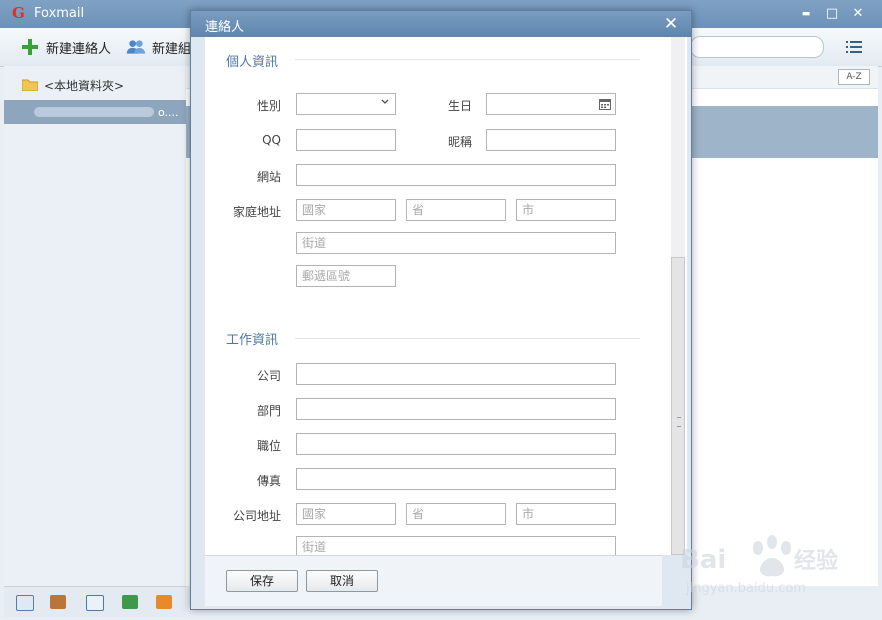 This screenshot has height=620, width=882. Describe the element at coordinates (79, 49) in the screenshot. I see `new-contact-label: 新建連絡人` at that location.